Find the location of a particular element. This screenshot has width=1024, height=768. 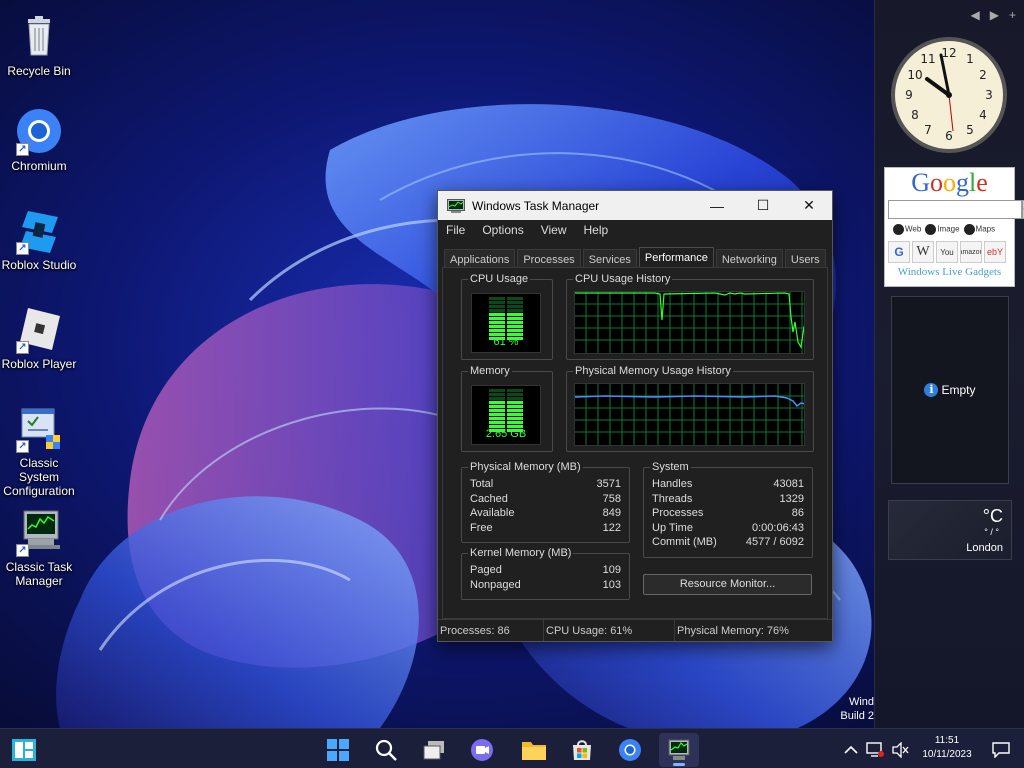

task-view-button is located at coordinates (434, 750).